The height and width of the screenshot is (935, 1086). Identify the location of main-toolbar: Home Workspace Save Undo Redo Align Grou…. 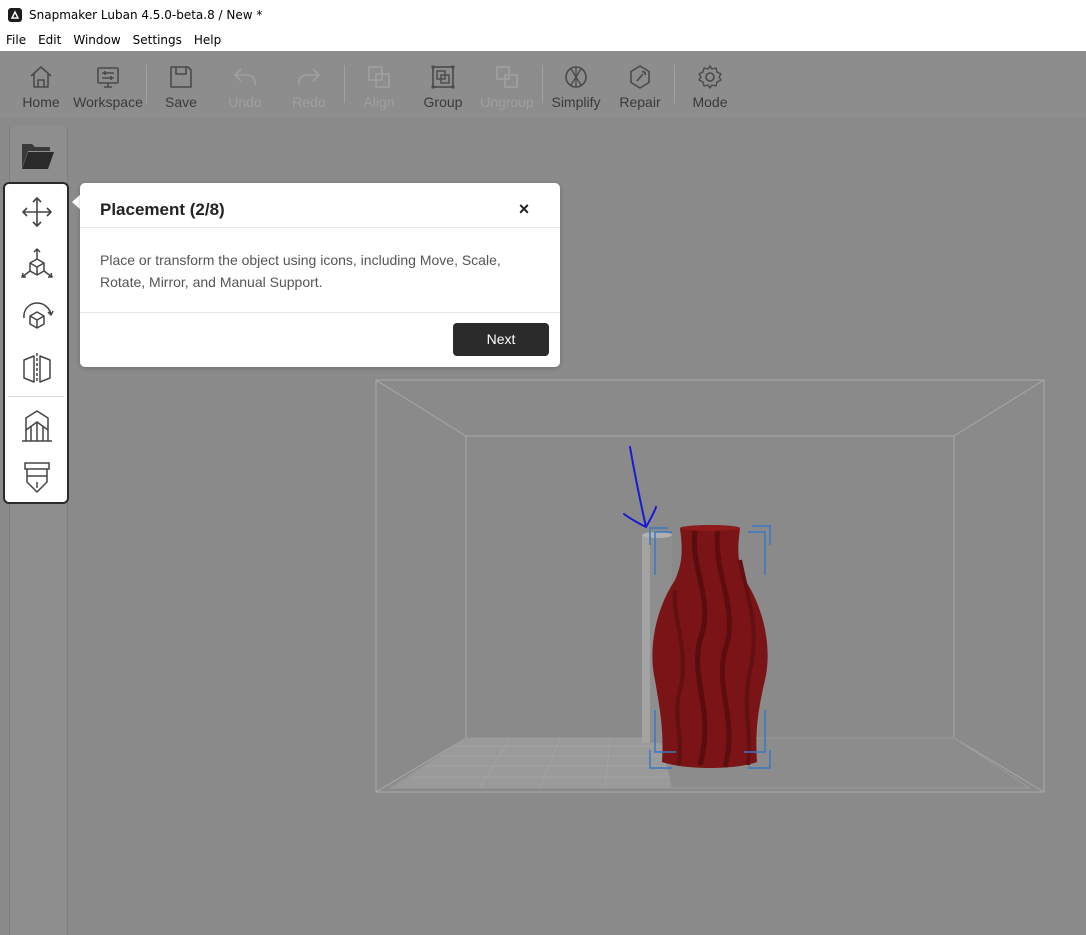
(543, 84).